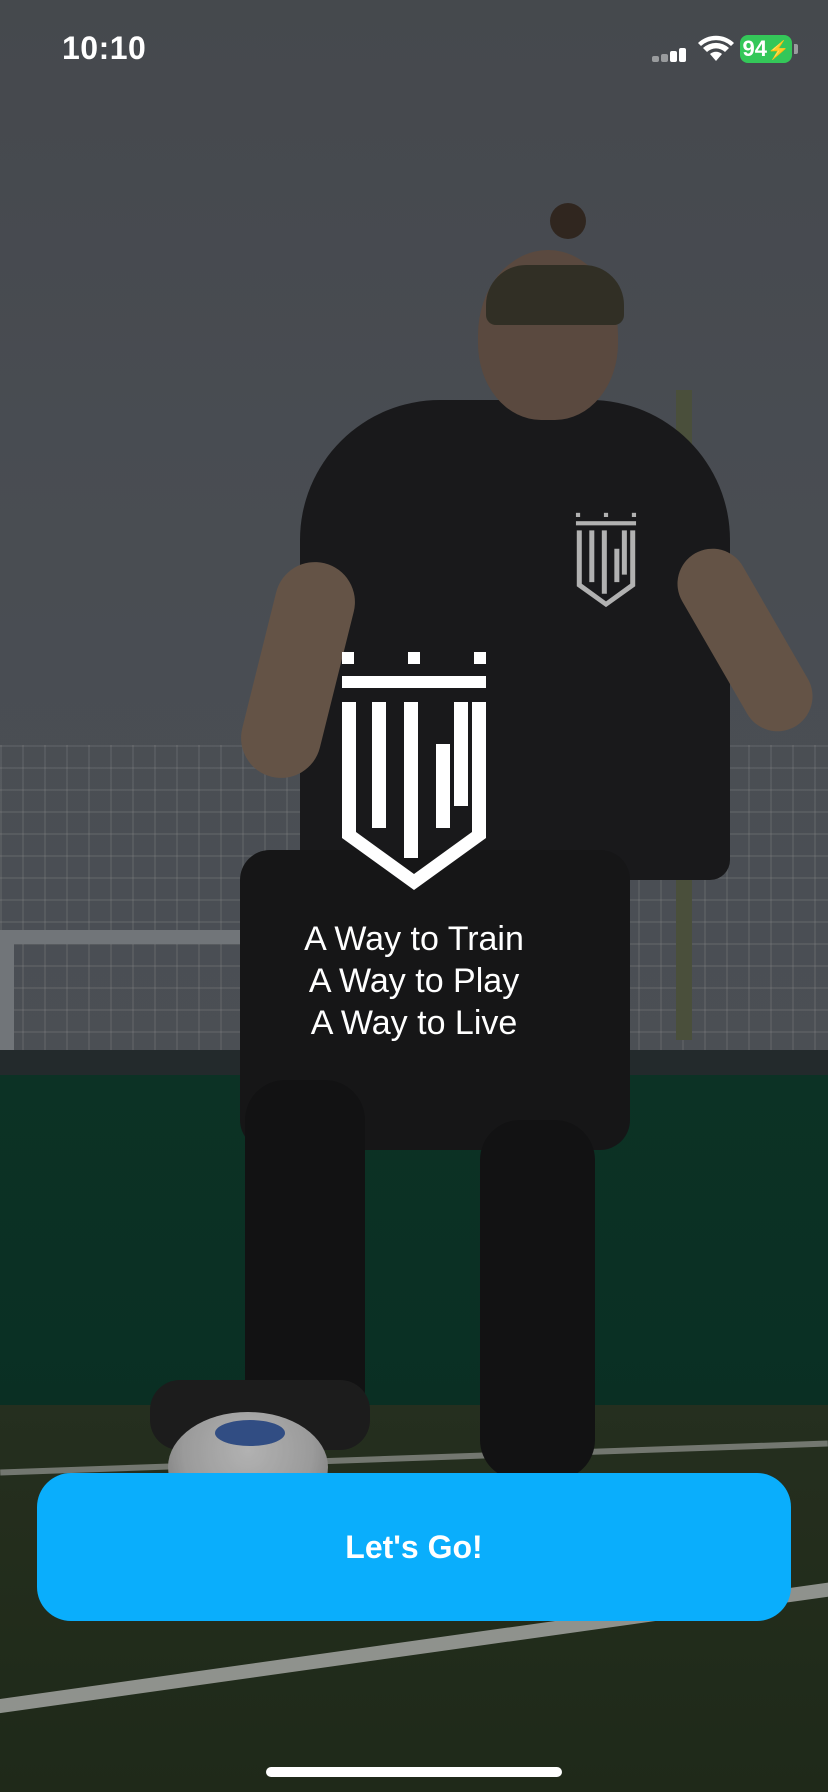  What do you see at coordinates (755, 48) in the screenshot?
I see `battery-level: 94` at bounding box center [755, 48].